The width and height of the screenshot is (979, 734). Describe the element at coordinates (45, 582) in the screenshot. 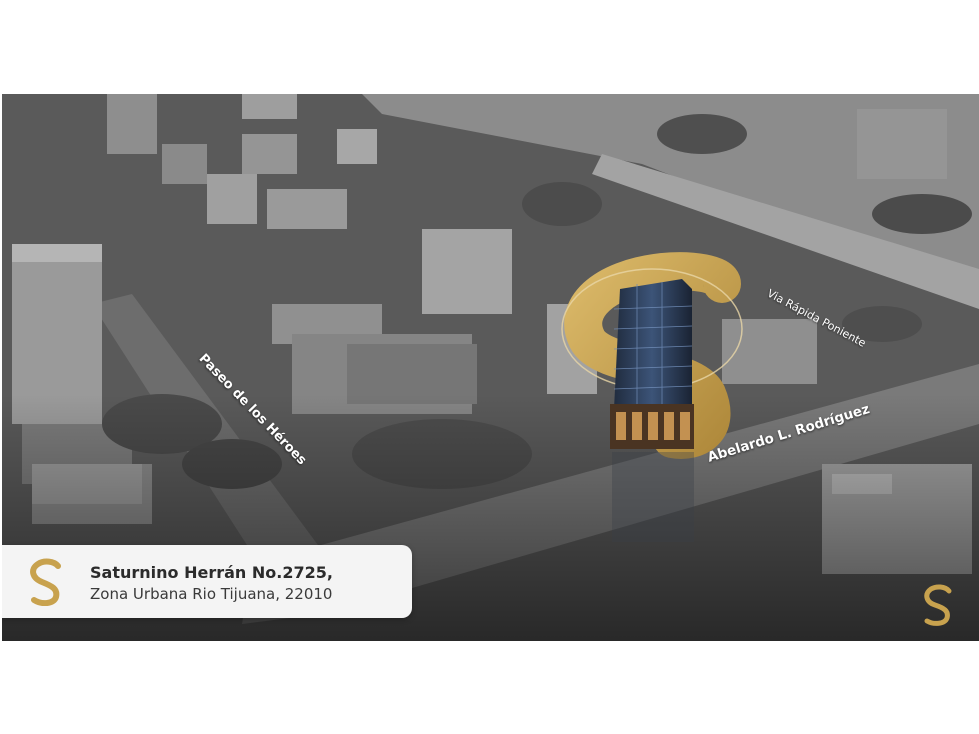

I see `s-monogram-logo-icon` at that location.